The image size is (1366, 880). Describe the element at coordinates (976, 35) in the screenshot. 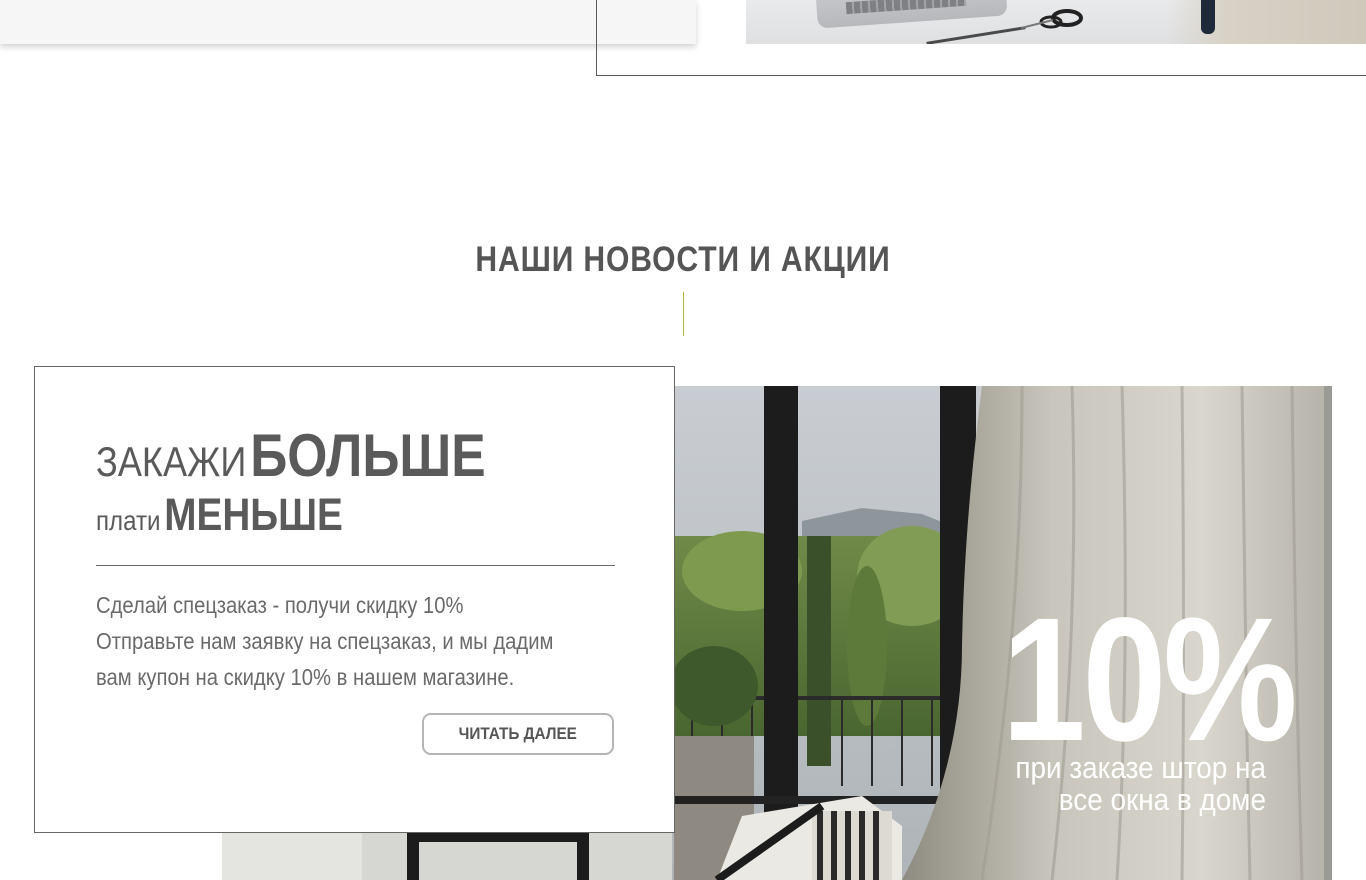

I see `pen-image` at that location.